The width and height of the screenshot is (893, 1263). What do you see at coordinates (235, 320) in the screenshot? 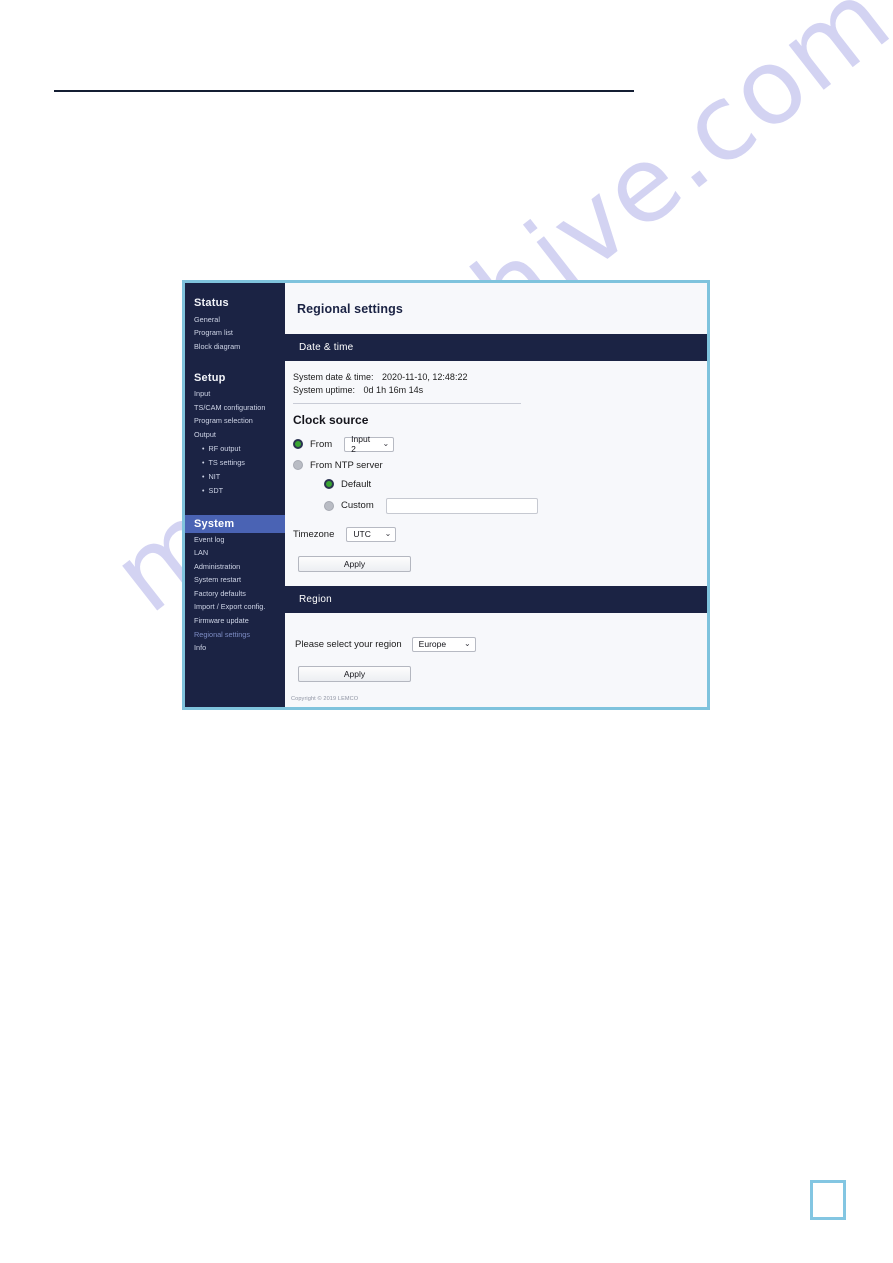
I see `sidebar-item-general: General` at bounding box center [235, 320].